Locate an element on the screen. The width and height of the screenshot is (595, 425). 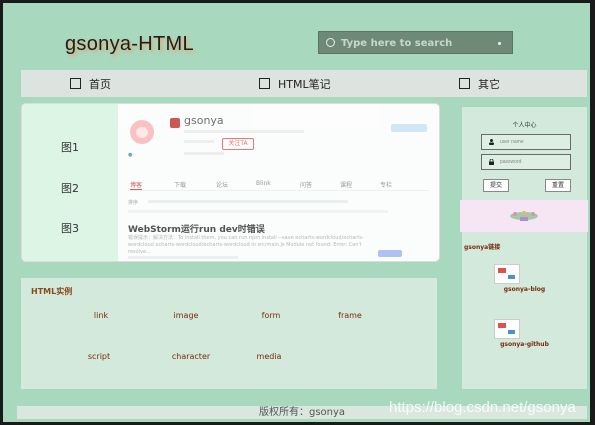
sort-row-line is located at coordinates (248, 201).